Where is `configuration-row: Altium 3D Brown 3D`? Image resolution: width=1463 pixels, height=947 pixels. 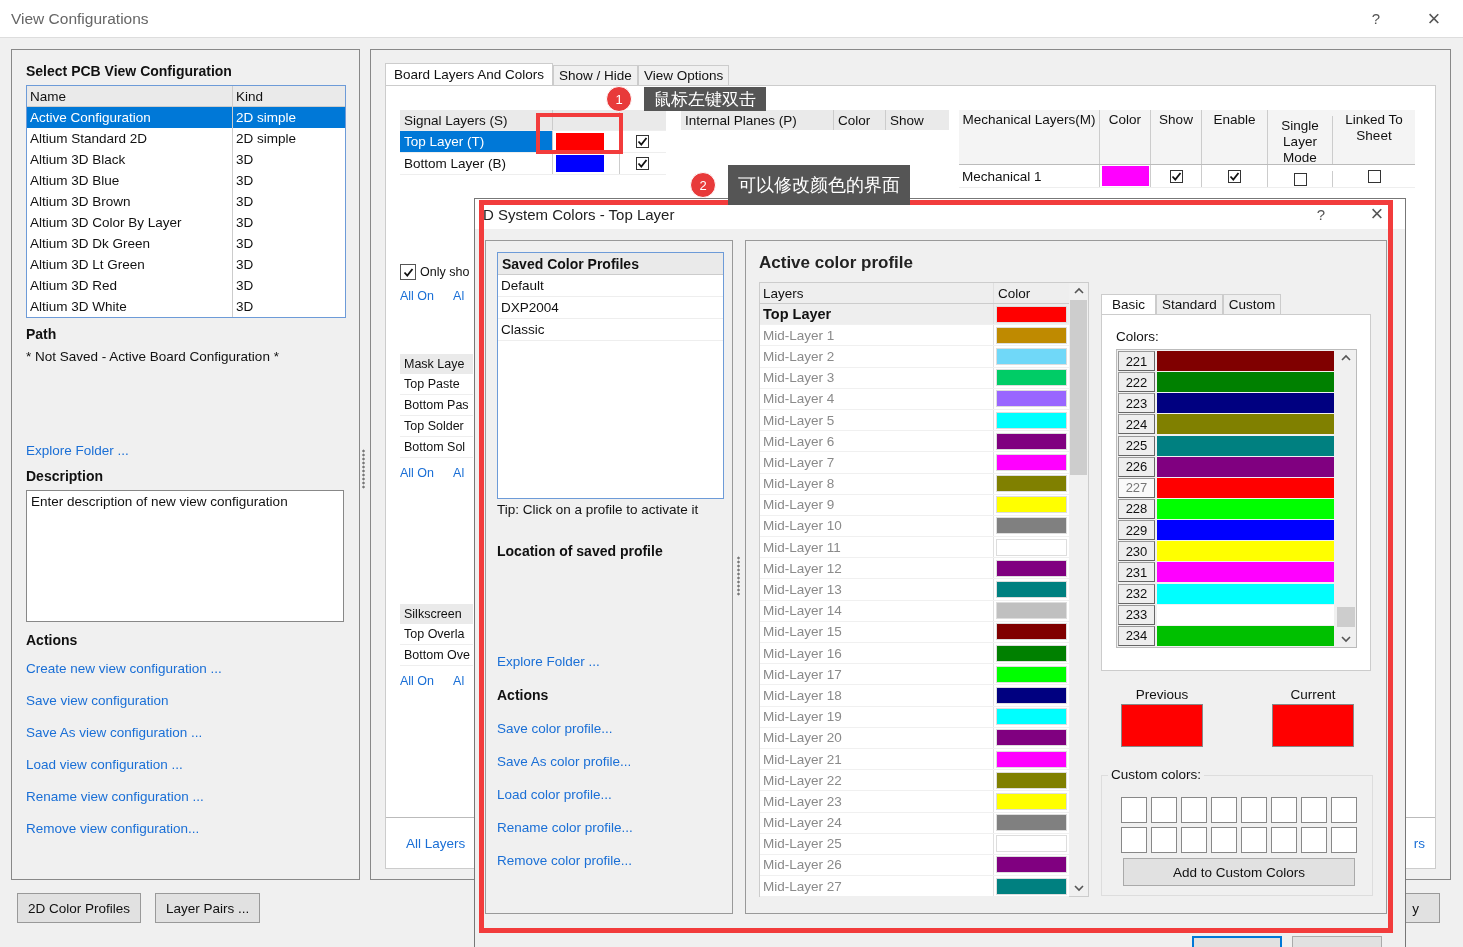 configuration-row: Altium 3D Brown 3D is located at coordinates (186, 201).